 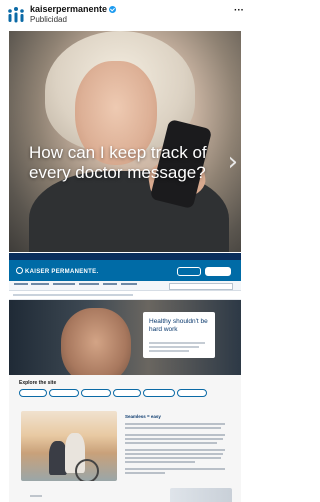 I want to click on account-name: kaiserpermanente, so click(x=68, y=9).